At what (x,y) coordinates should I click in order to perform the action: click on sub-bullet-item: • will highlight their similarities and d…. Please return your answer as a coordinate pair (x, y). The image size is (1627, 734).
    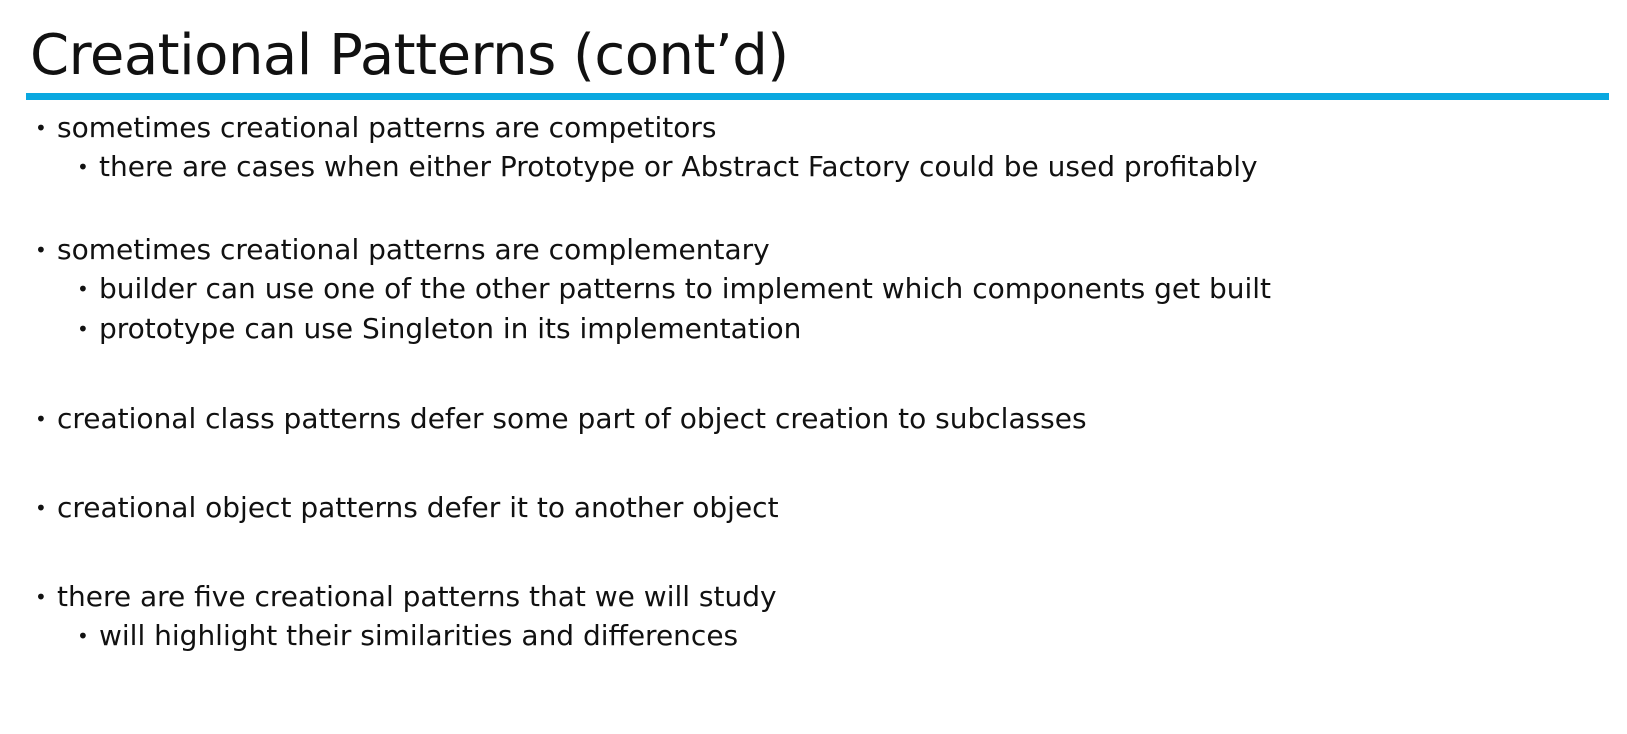
    Looking at the image, I should click on (407, 636).